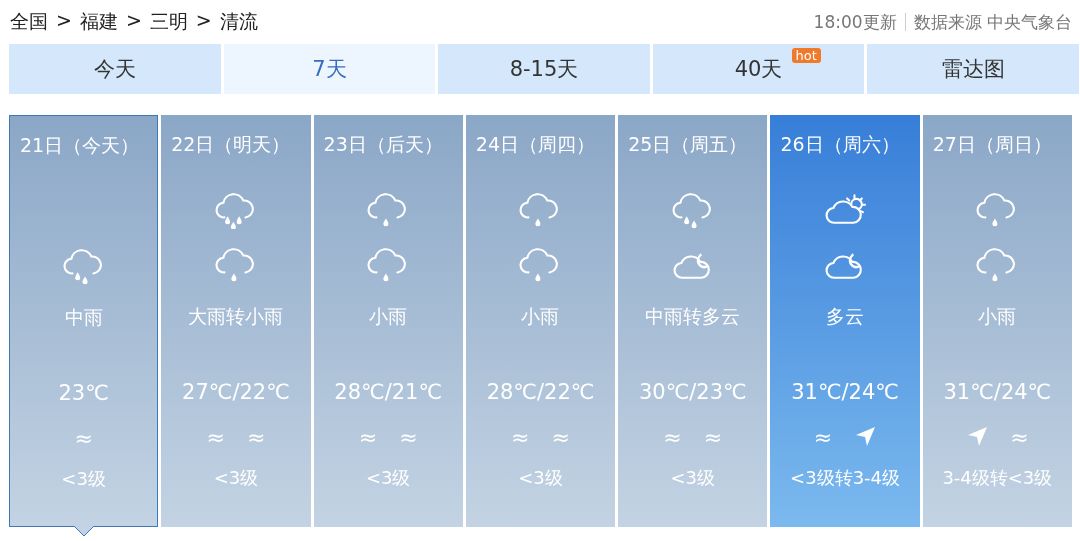 The image size is (1080, 541). I want to click on temperature: 27℃/22℃, so click(236, 392).